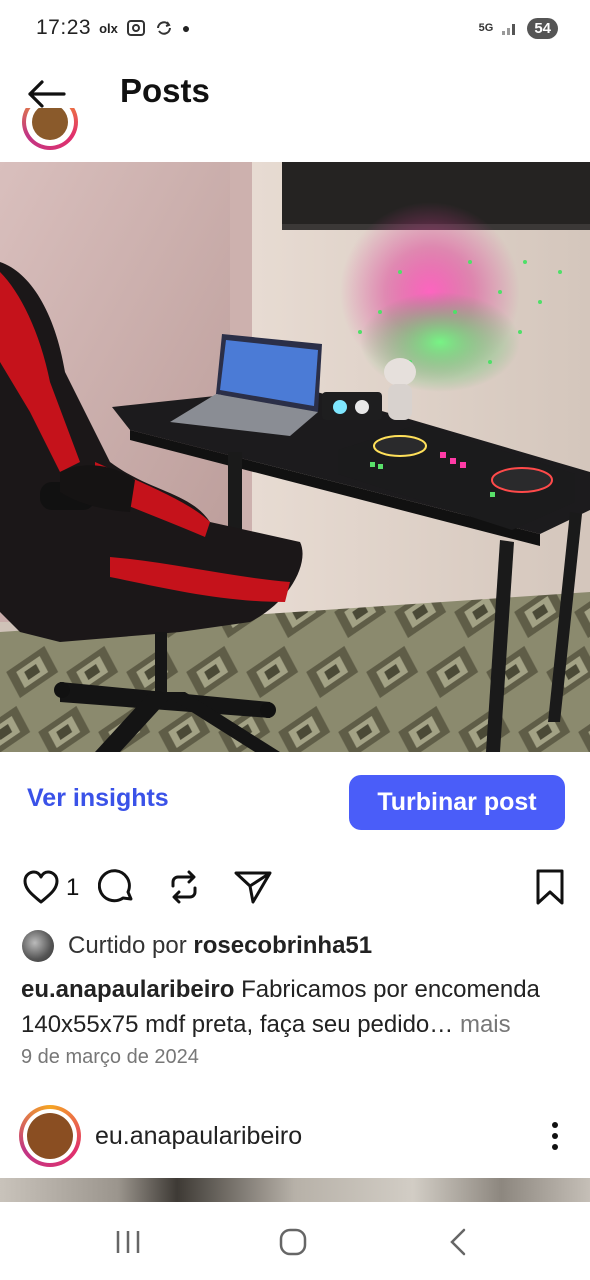 The width and height of the screenshot is (590, 1280). Describe the element at coordinates (72, 888) in the screenshot. I see `like-count: 1` at that location.